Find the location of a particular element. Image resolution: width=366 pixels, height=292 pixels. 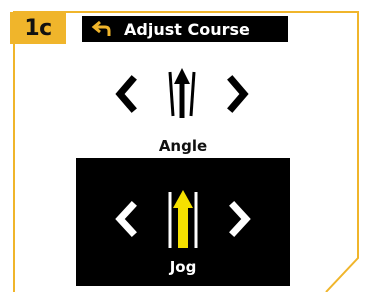

angle-arrow-icon is located at coordinates (182, 93).